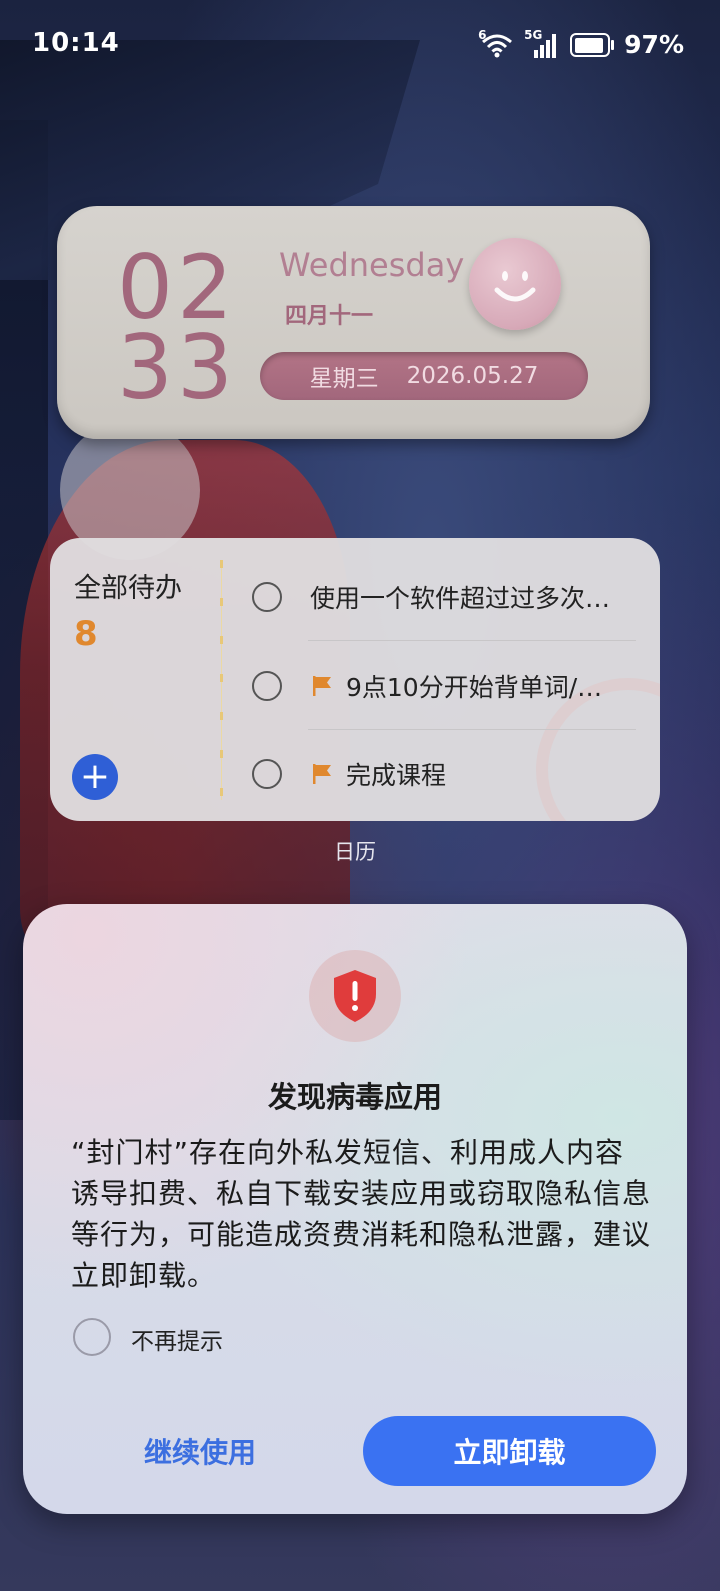 The height and width of the screenshot is (1591, 720). Describe the element at coordinates (509, 1451) in the screenshot. I see `uninstall-now-button: 立即卸载` at that location.